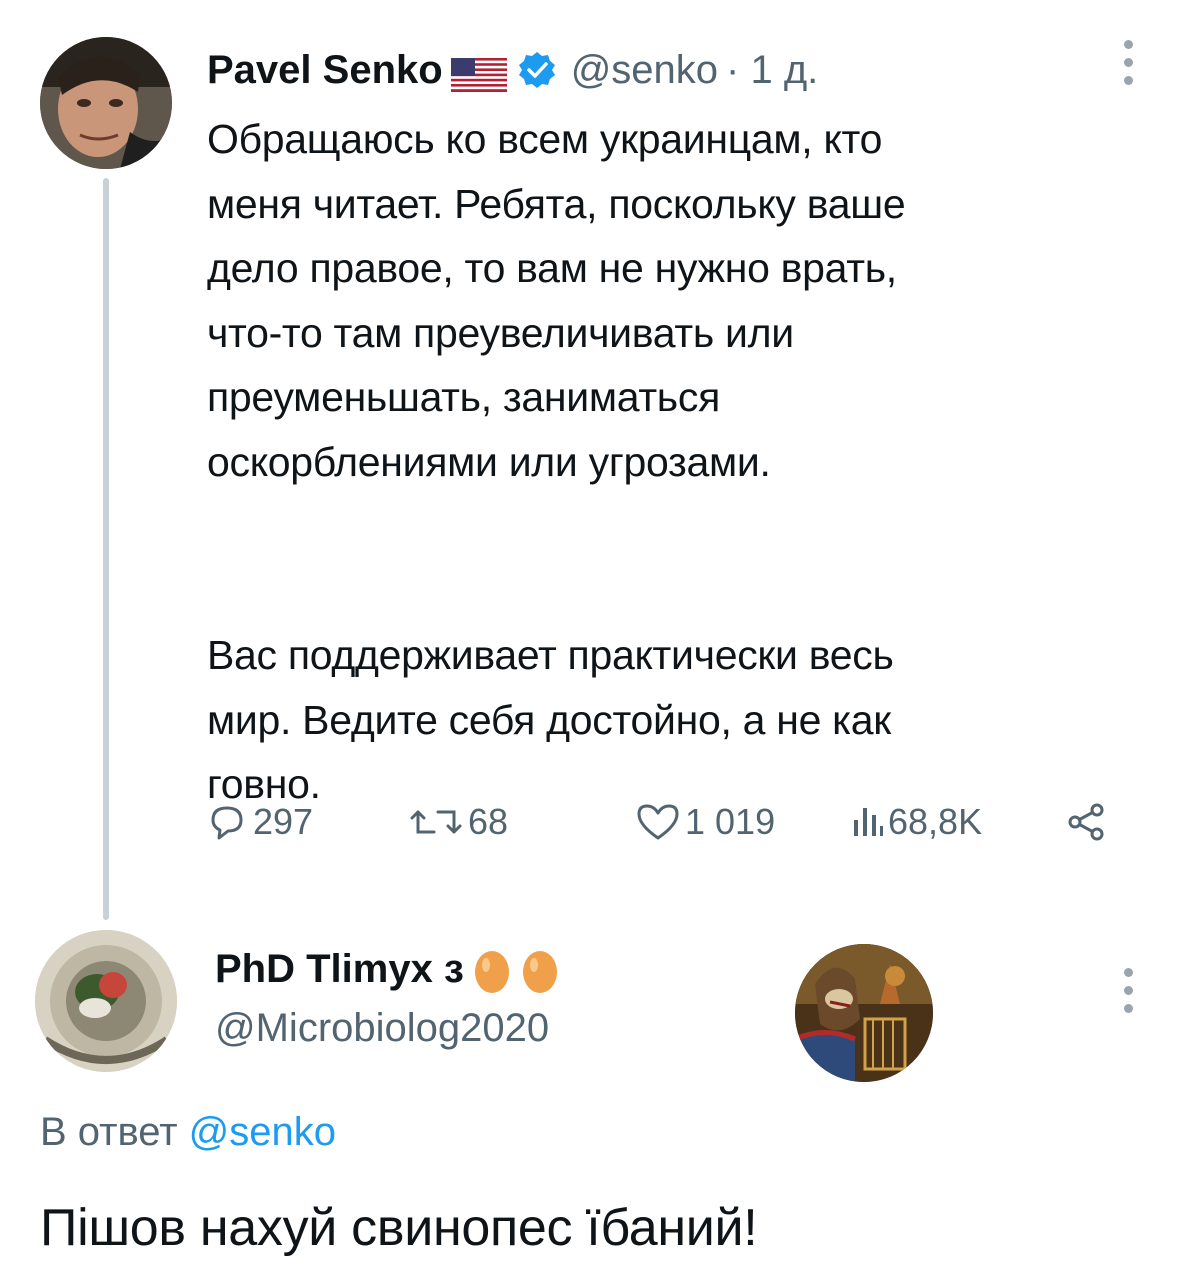 Image resolution: width=1195 pixels, height=1280 pixels. I want to click on thread-connector-line, so click(106, 549).